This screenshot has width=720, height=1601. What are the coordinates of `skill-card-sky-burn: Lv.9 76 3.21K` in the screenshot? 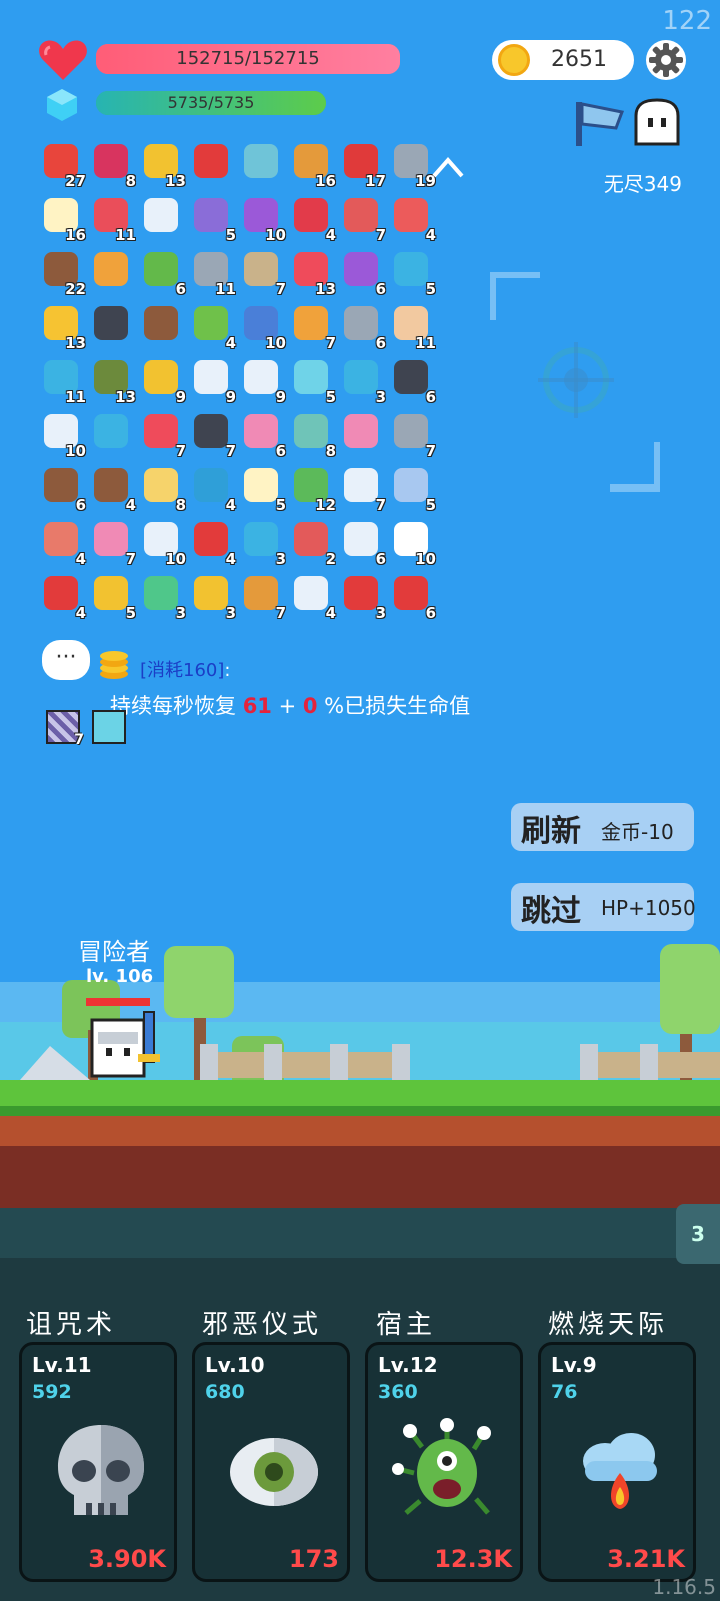 It's located at (617, 1462).